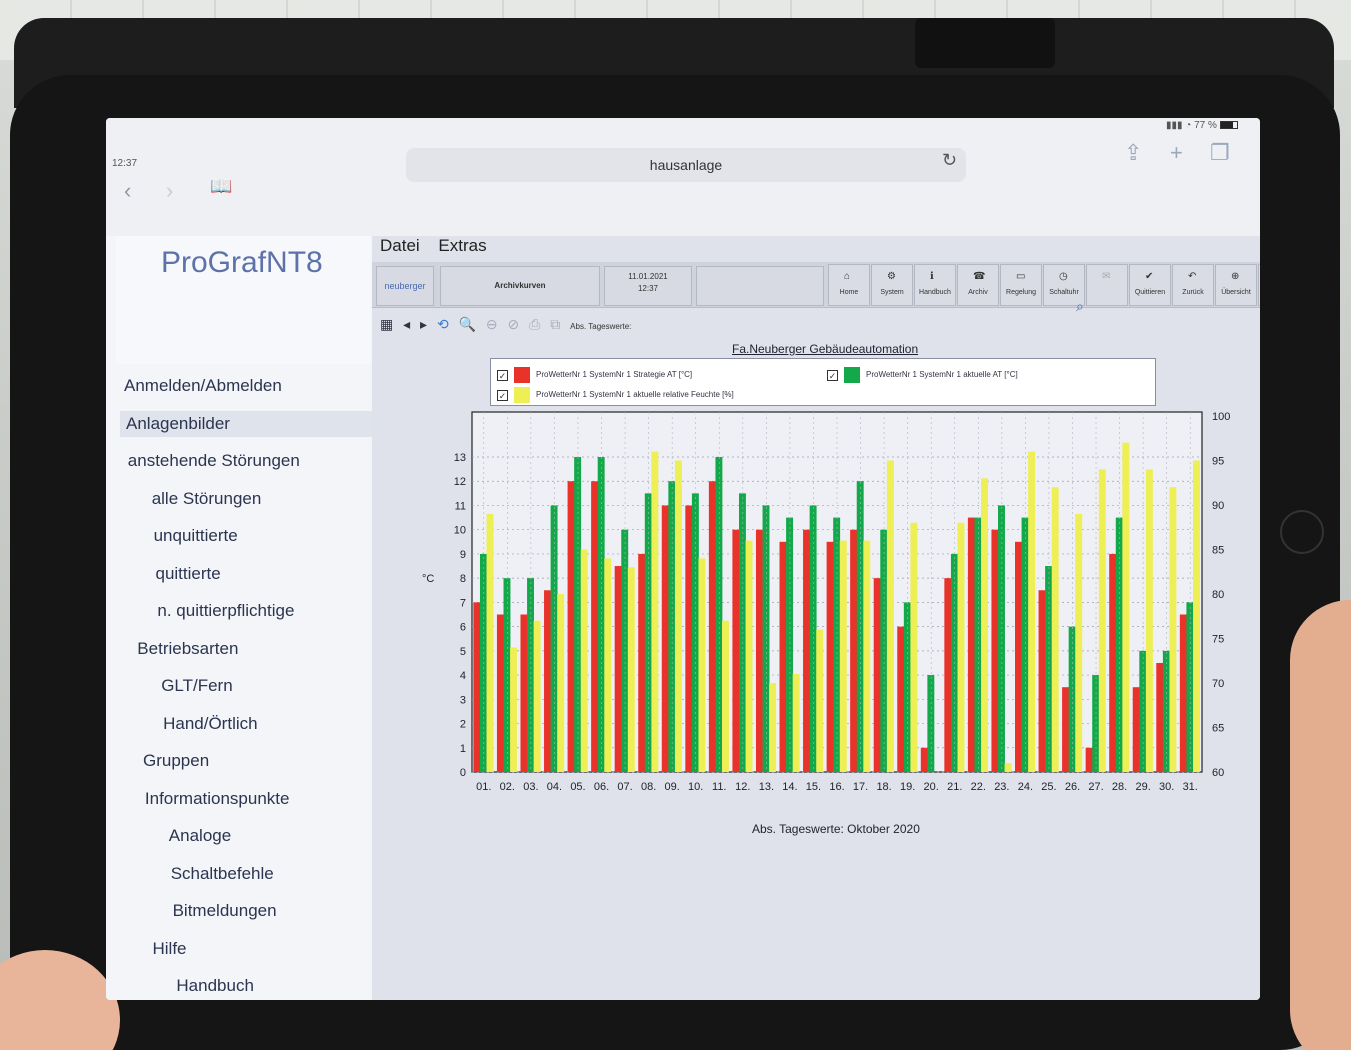 The image size is (1351, 1050). What do you see at coordinates (1179, 125) in the screenshot?
I see `signal-icon: ▮▮▮ ◔` at bounding box center [1179, 125].